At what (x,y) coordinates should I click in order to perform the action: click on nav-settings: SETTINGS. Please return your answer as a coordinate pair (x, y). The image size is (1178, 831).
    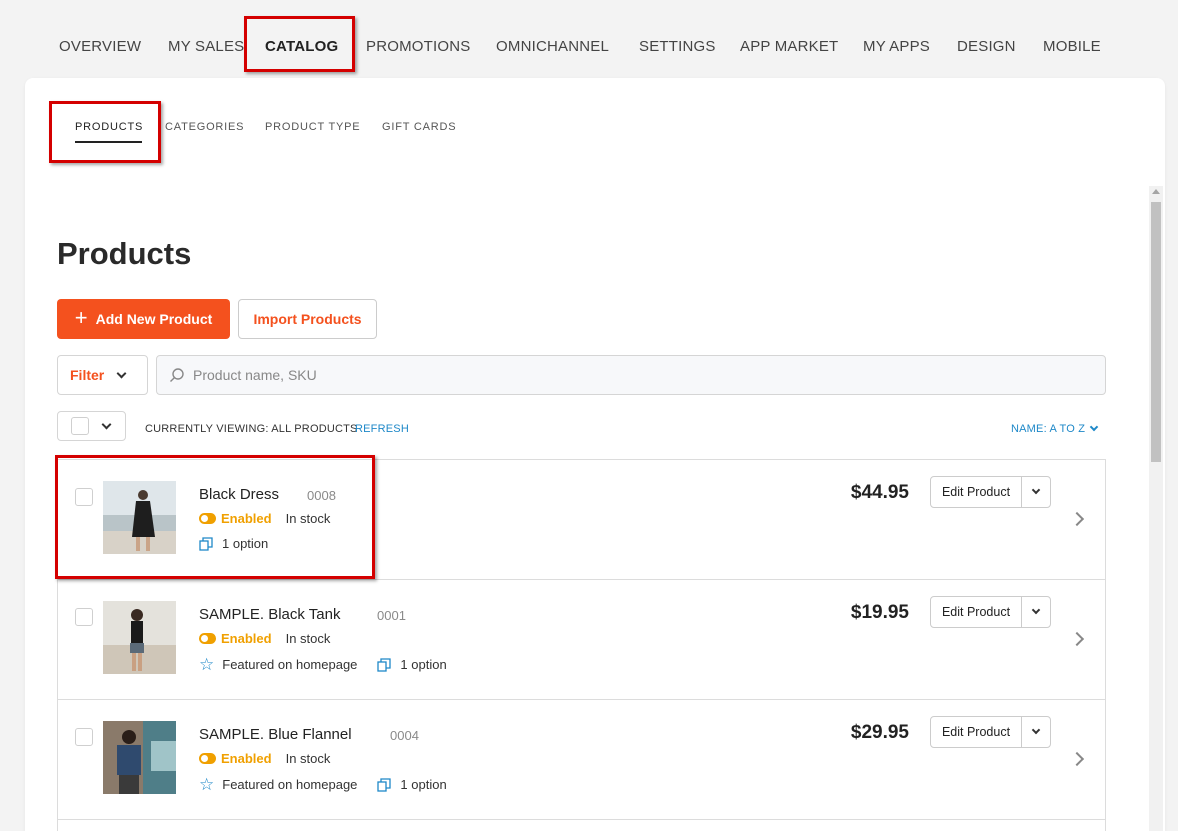
    Looking at the image, I should click on (677, 46).